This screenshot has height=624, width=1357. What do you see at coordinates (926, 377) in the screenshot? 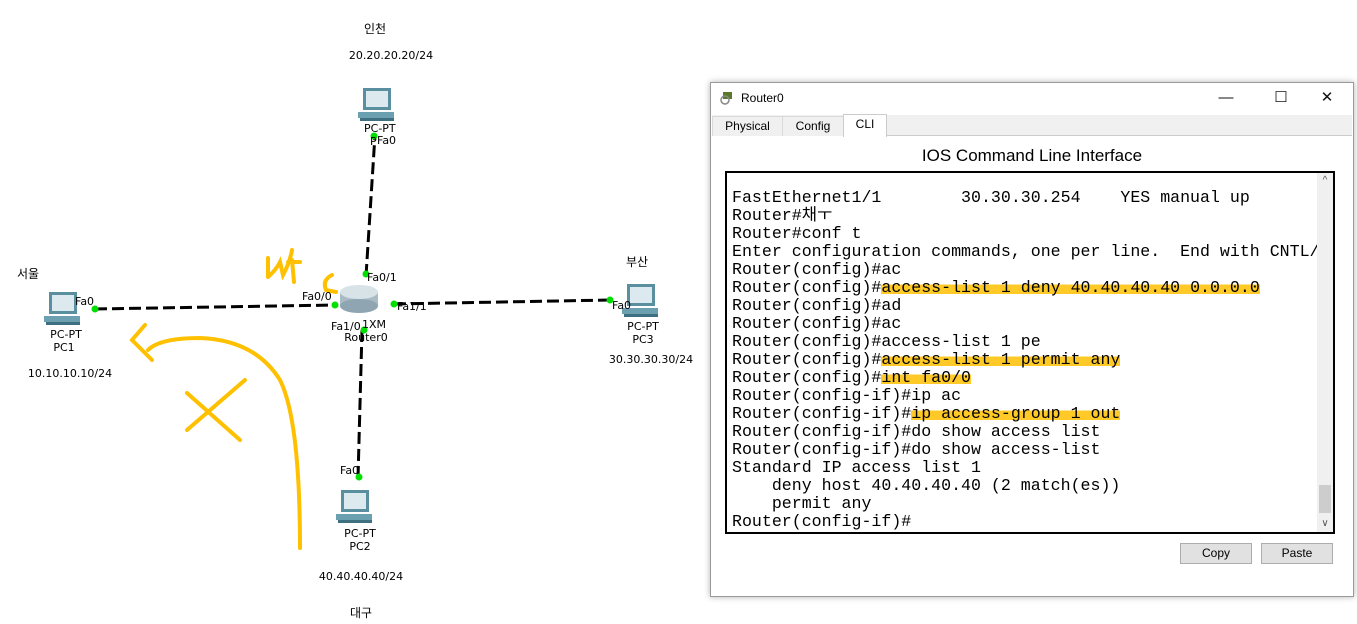
I see `highlighted-command: int fa0/0` at bounding box center [926, 377].